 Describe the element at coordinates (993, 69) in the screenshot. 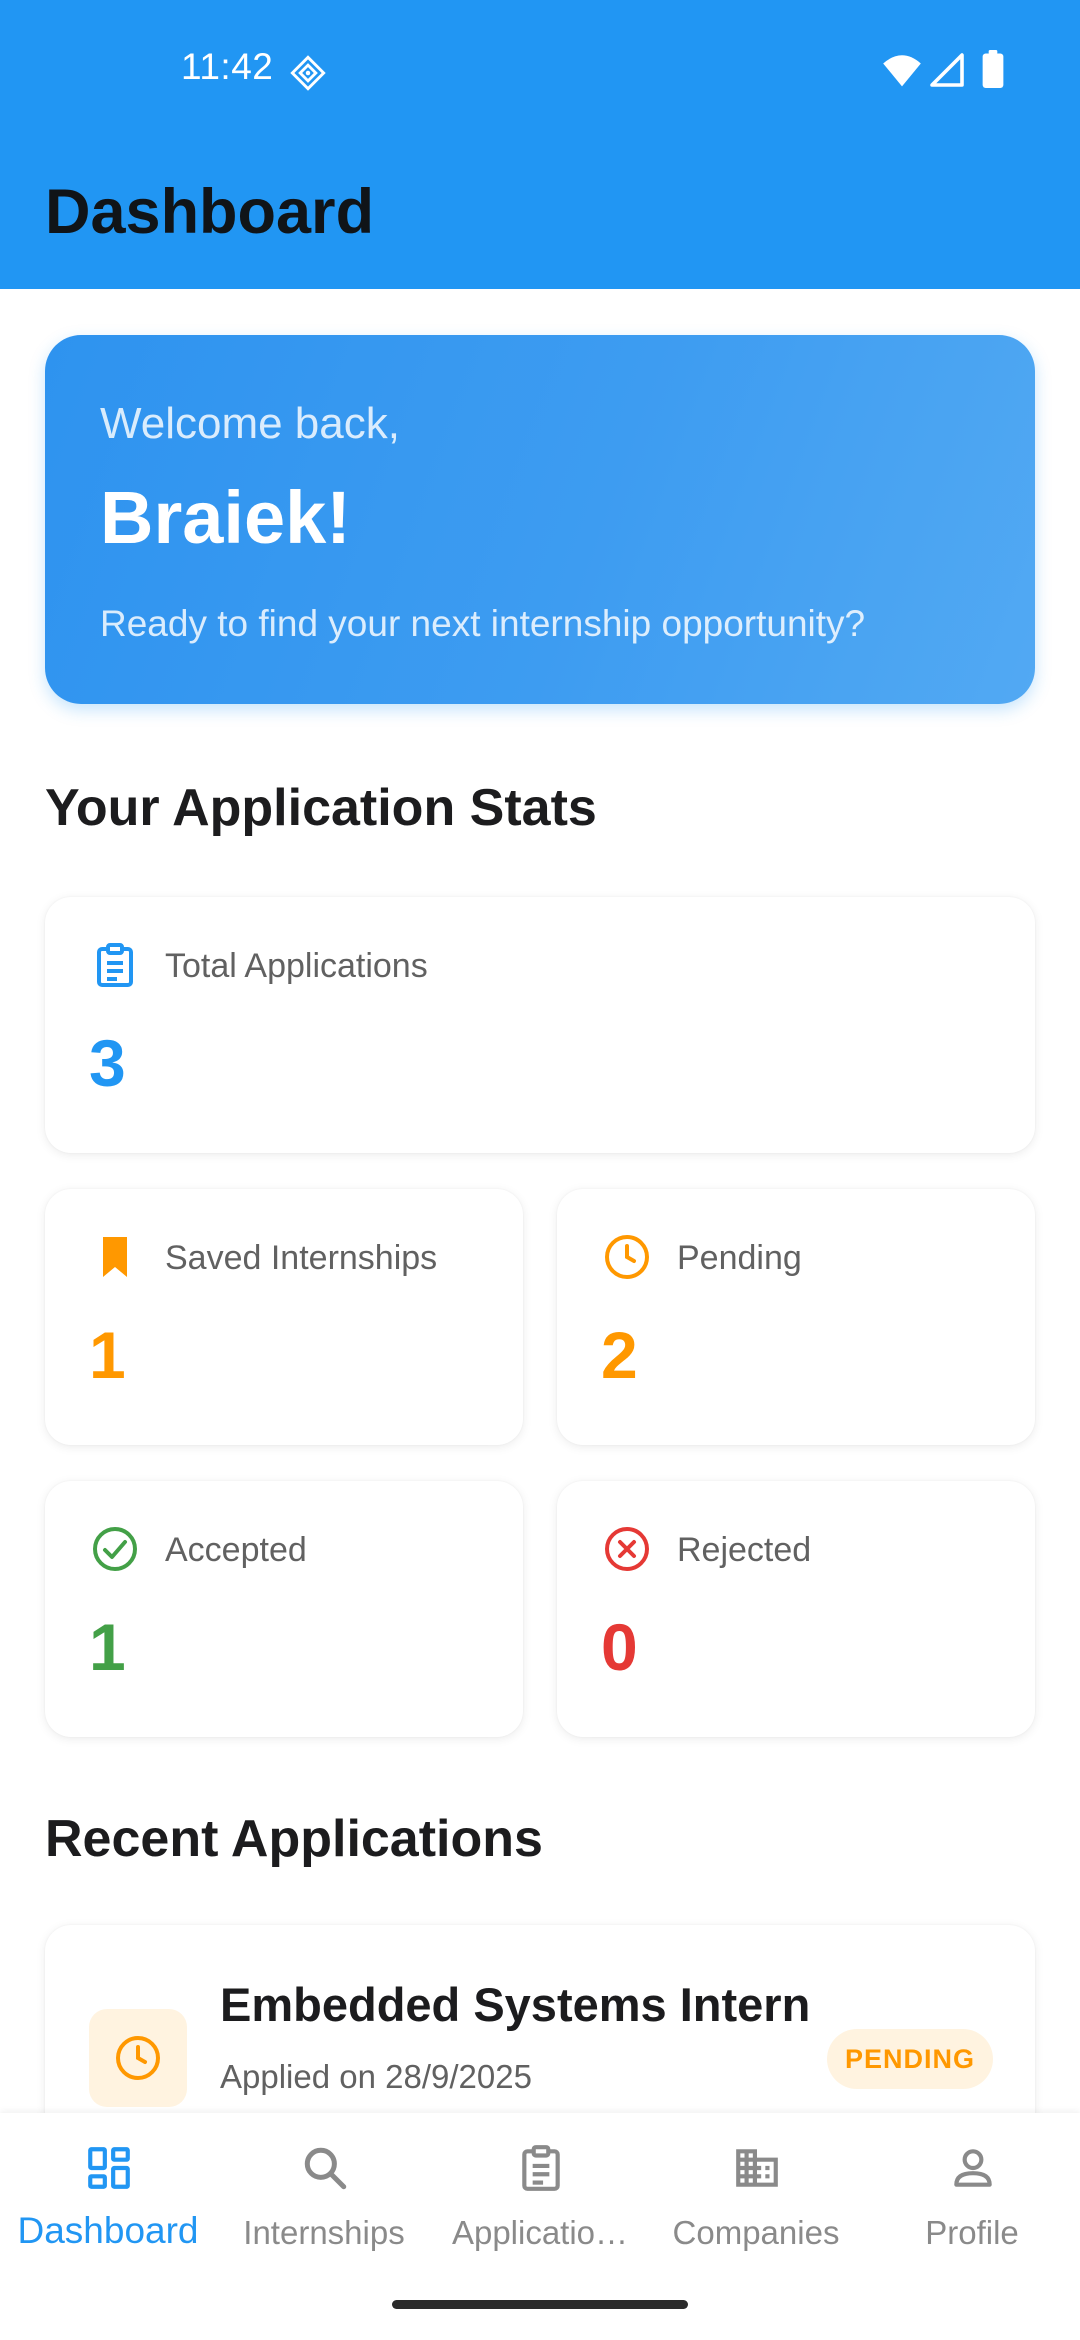

I see `battery-icon` at that location.